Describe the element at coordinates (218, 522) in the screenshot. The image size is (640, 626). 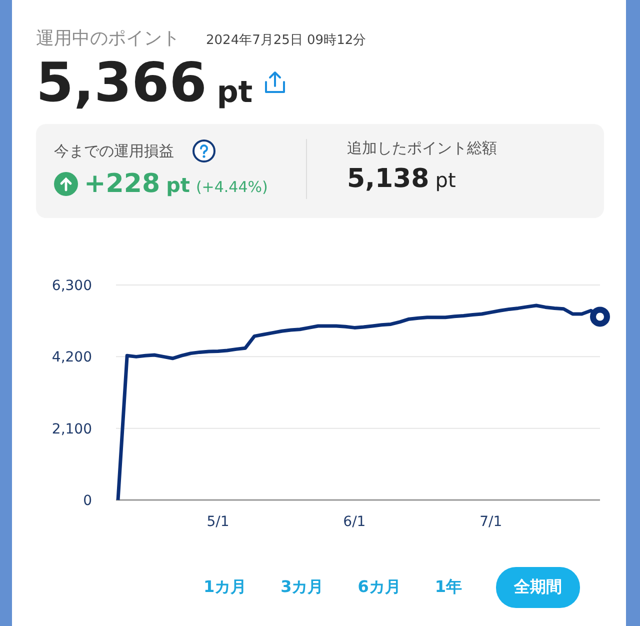
I see `x-axis-label: 5/1` at that location.